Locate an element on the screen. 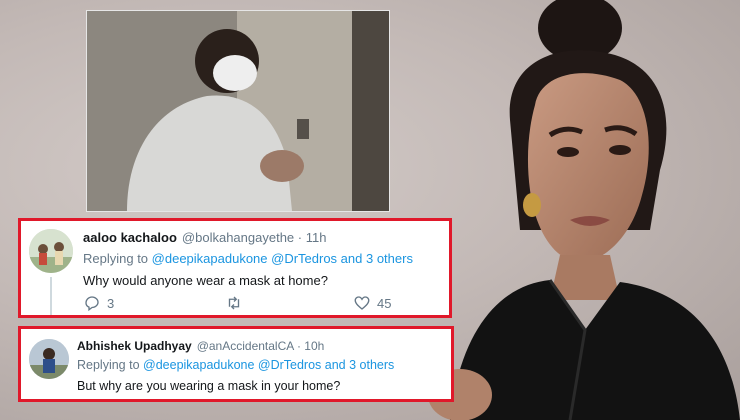 The width and height of the screenshot is (740, 420). reply-count: 3 is located at coordinates (111, 303).